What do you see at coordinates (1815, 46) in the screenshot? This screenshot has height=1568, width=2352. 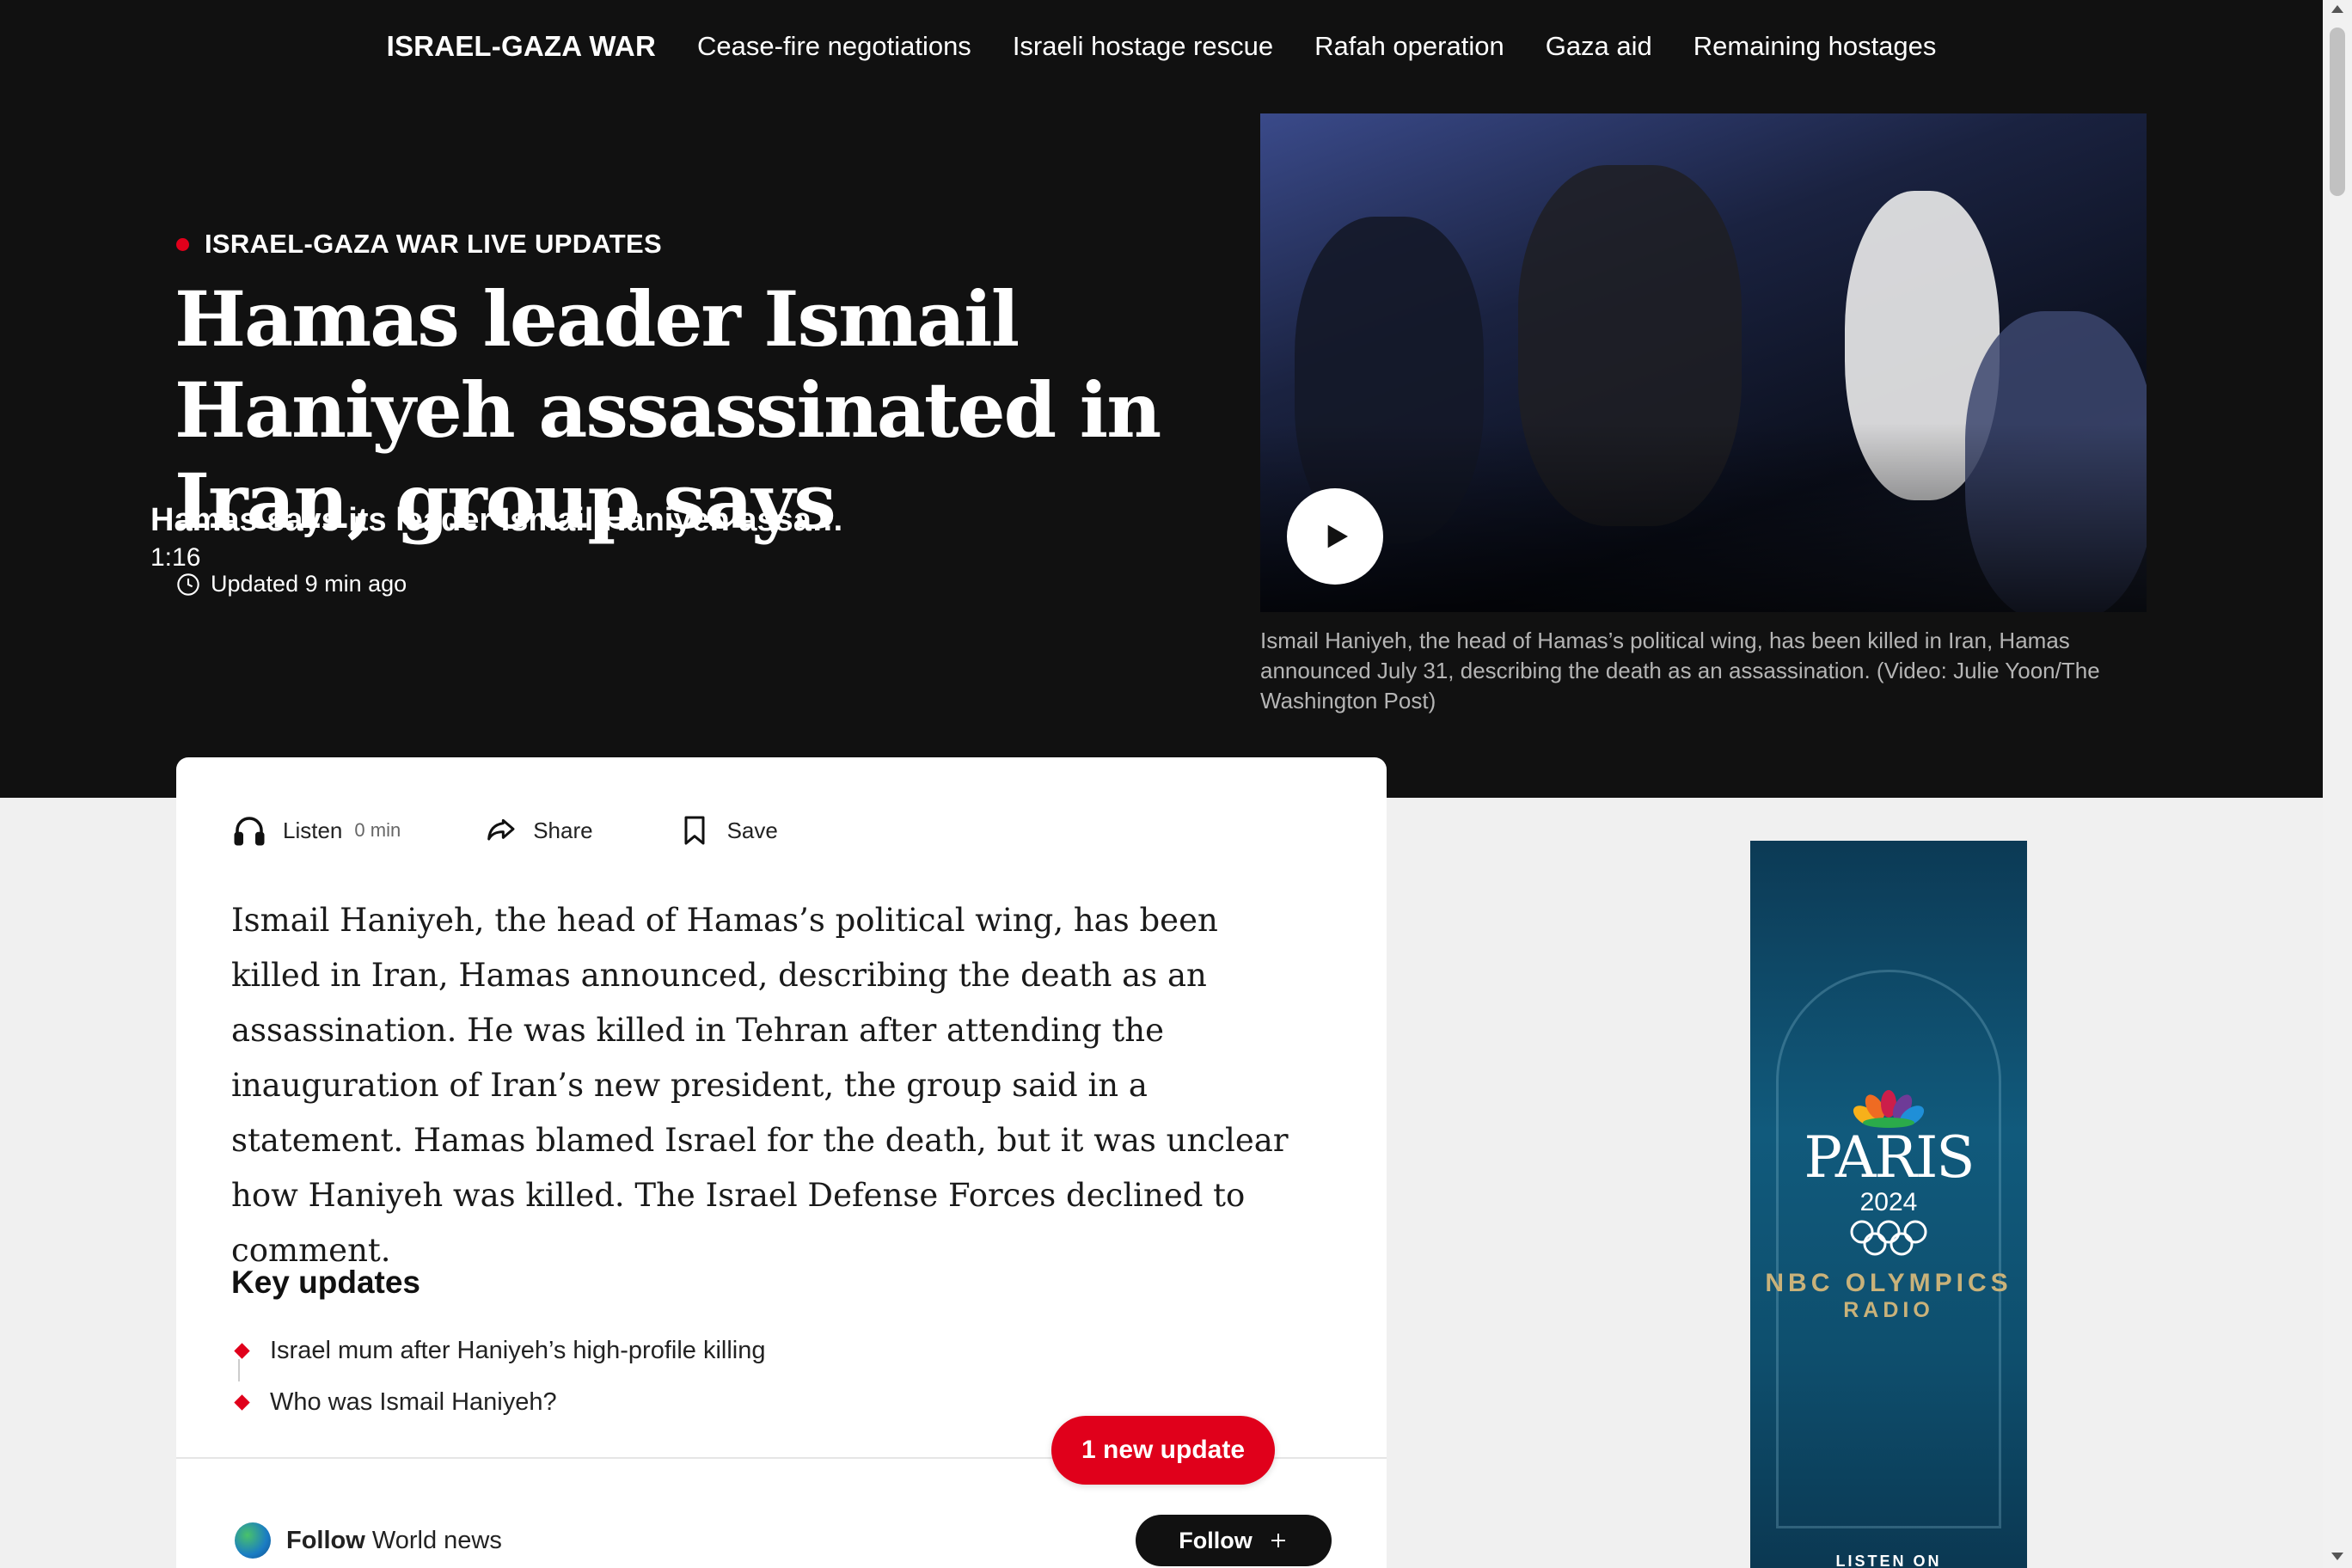 I see `nav-link-remaining-hostages: Remaining hostages` at bounding box center [1815, 46].